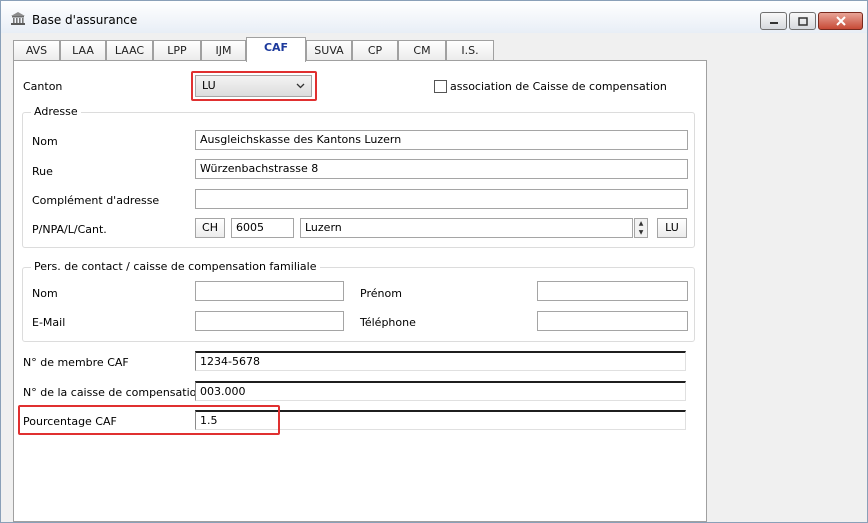 Image resolution: width=868 pixels, height=523 pixels. I want to click on address-complement-label: Complément d'adresse, so click(96, 200).